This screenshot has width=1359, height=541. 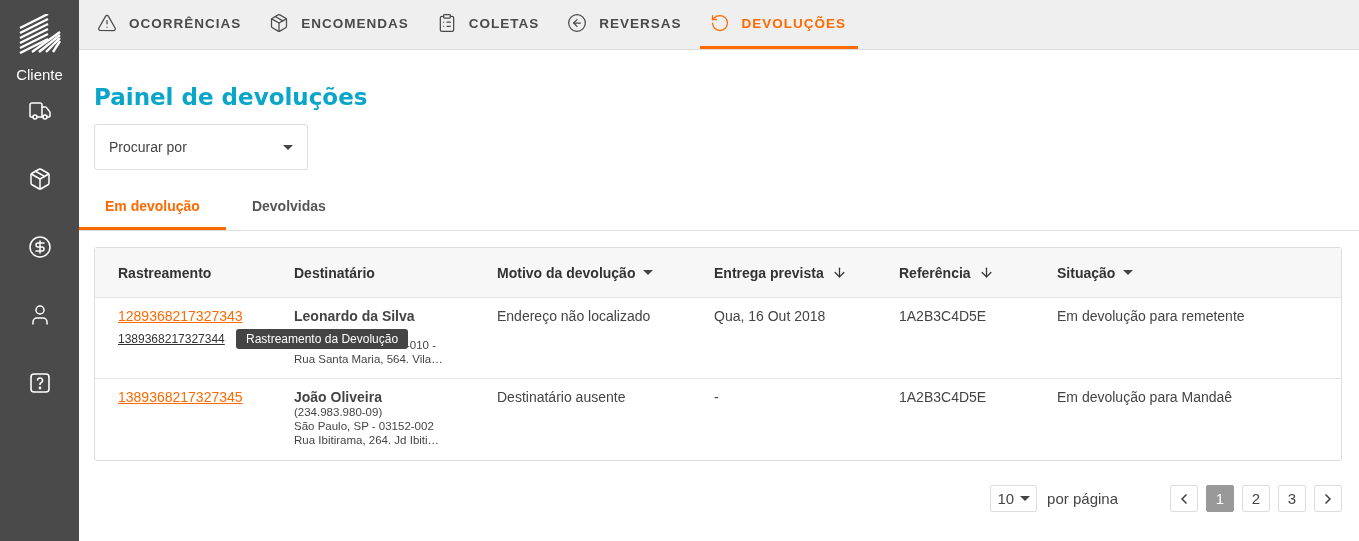 I want to click on reason-cell-text: Endereço não localizado, so click(x=574, y=317).